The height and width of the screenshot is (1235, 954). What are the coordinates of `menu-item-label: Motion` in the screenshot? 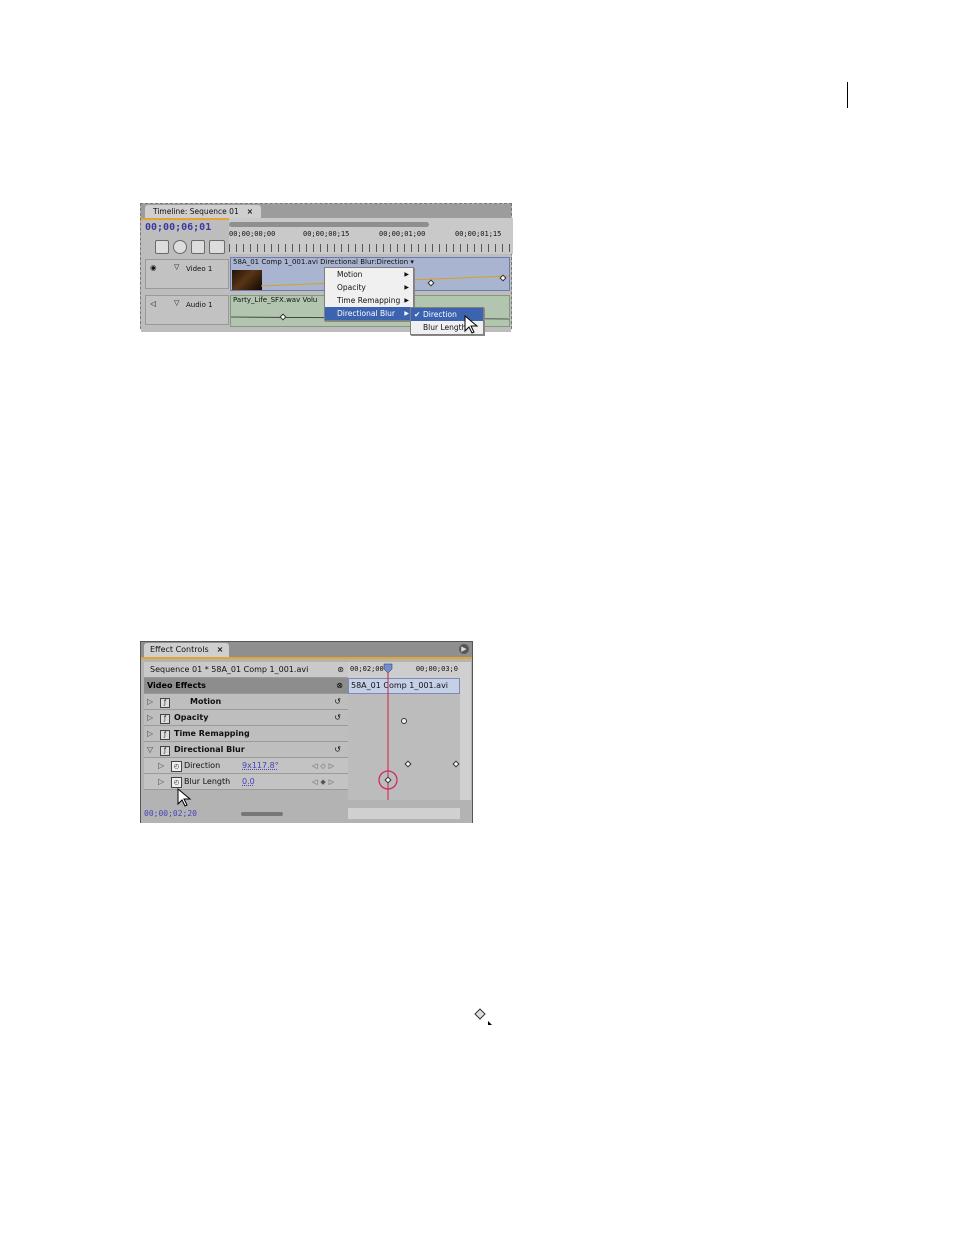 It's located at (350, 274).